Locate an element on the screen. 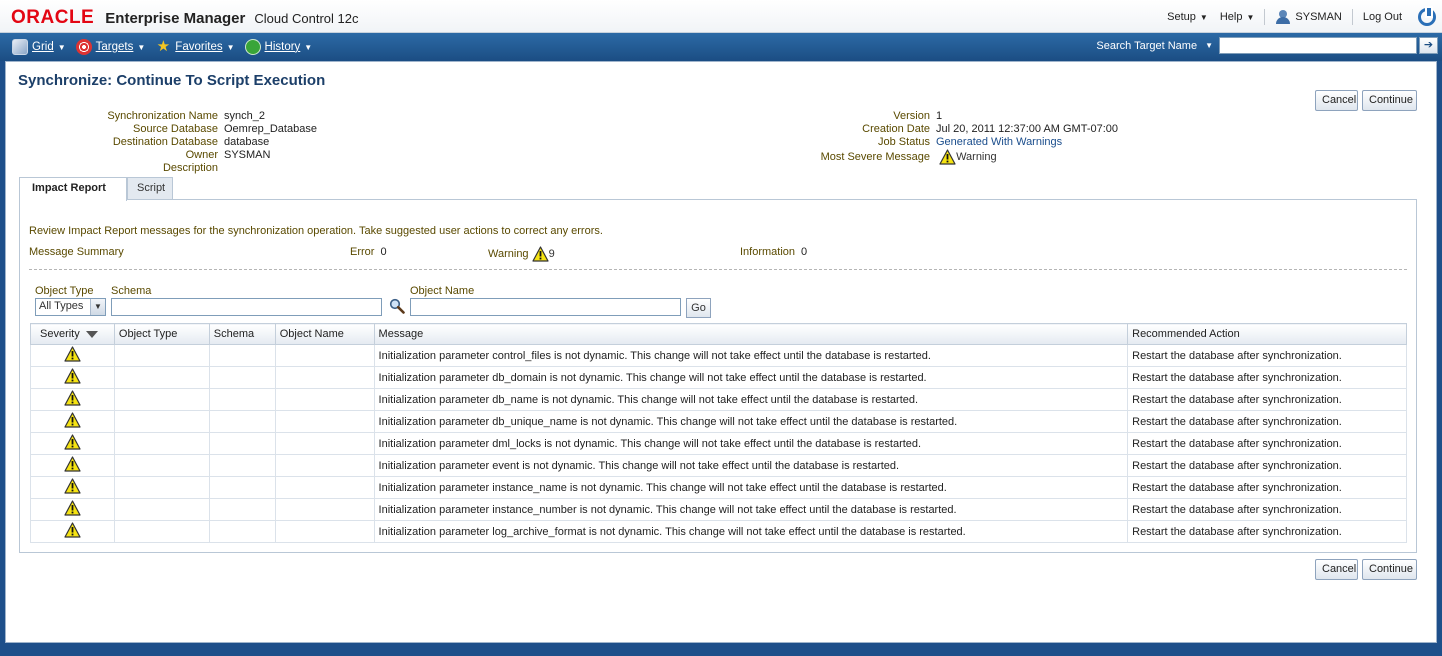 Image resolution: width=1442 pixels, height=656 pixels. column-header-message: Message is located at coordinates (751, 334).